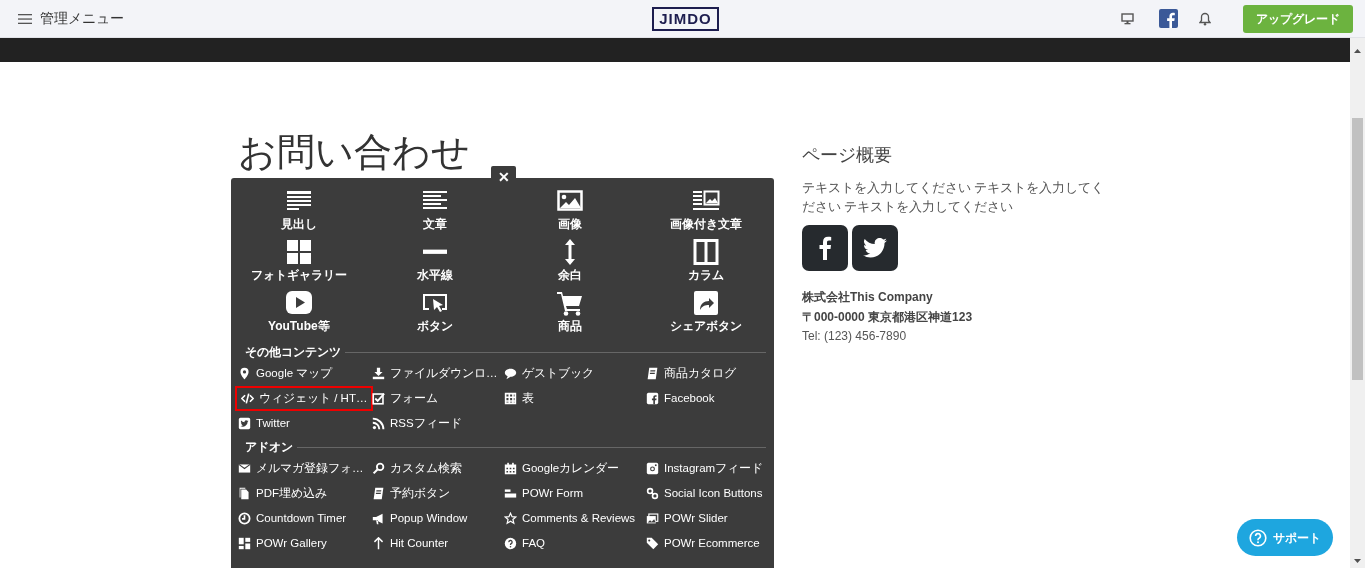 This screenshot has width=1365, height=568. Describe the element at coordinates (544, 493) in the screenshot. I see `content-type-button: POWr Form` at that location.